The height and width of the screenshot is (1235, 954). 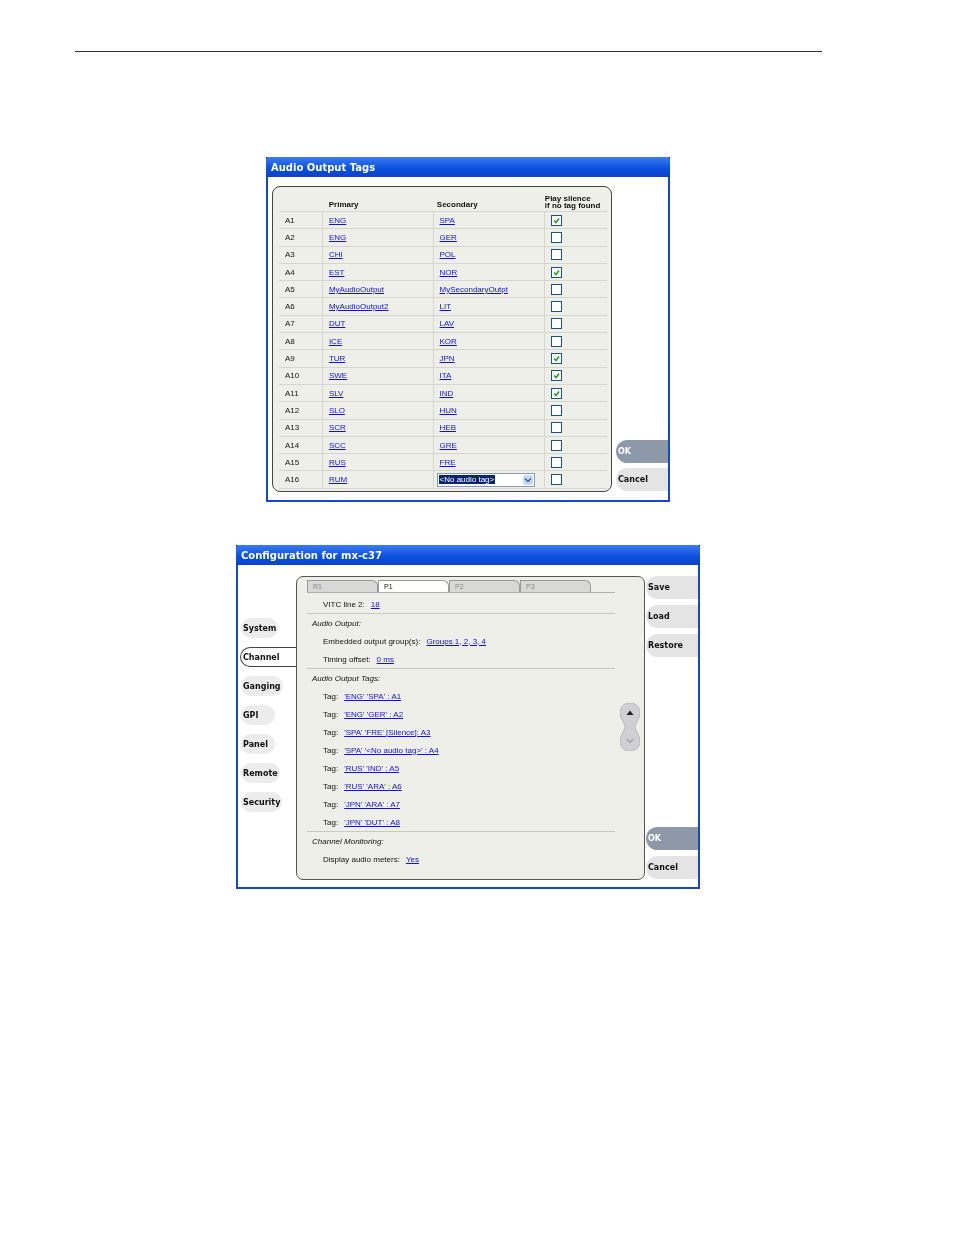 What do you see at coordinates (344, 604) in the screenshot?
I see `field-label: VITC line 2:` at bounding box center [344, 604].